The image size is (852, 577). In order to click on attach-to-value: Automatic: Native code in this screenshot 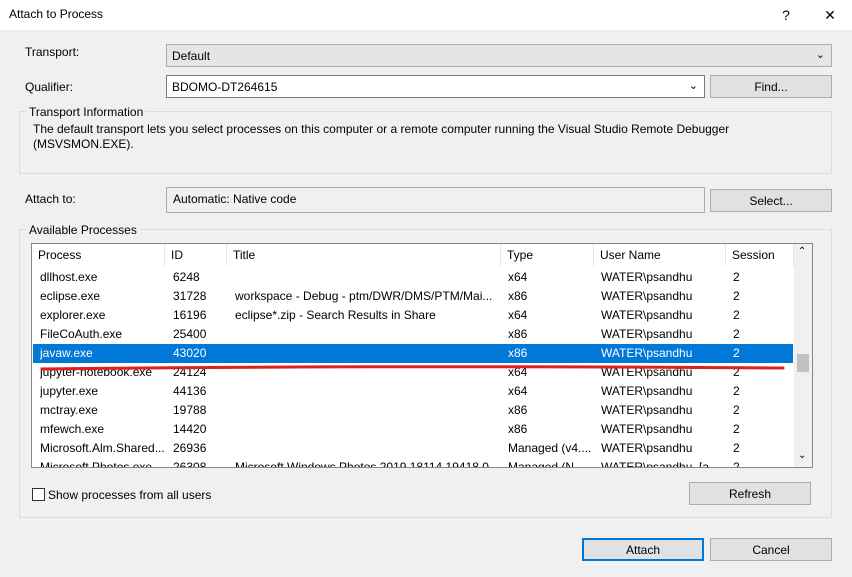, I will do `click(235, 199)`.